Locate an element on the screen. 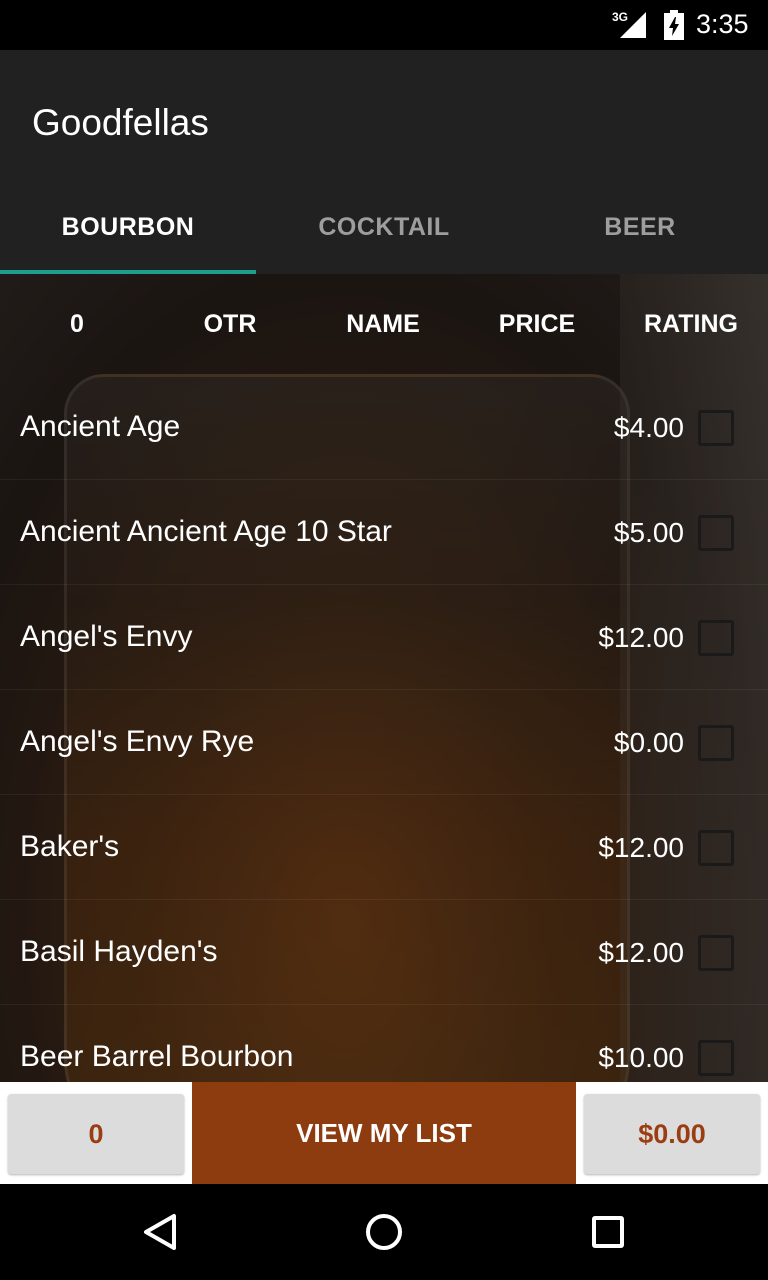 Image resolution: width=768 pixels, height=1280 pixels. tab-beer: BEER is located at coordinates (640, 227).